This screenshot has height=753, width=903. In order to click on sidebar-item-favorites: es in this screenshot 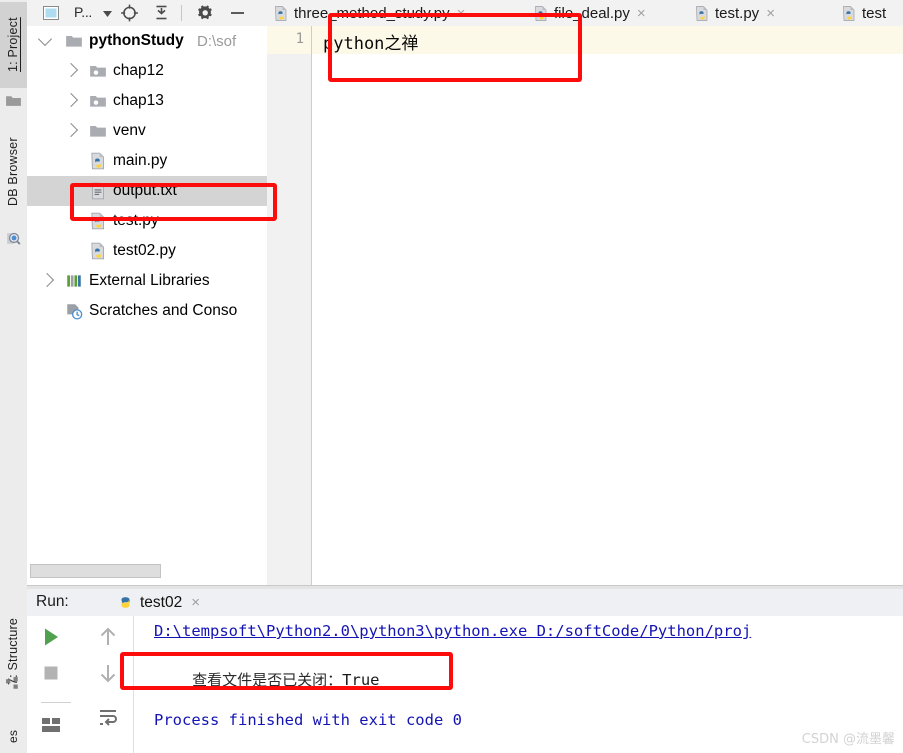, I will do `click(13, 735)`.